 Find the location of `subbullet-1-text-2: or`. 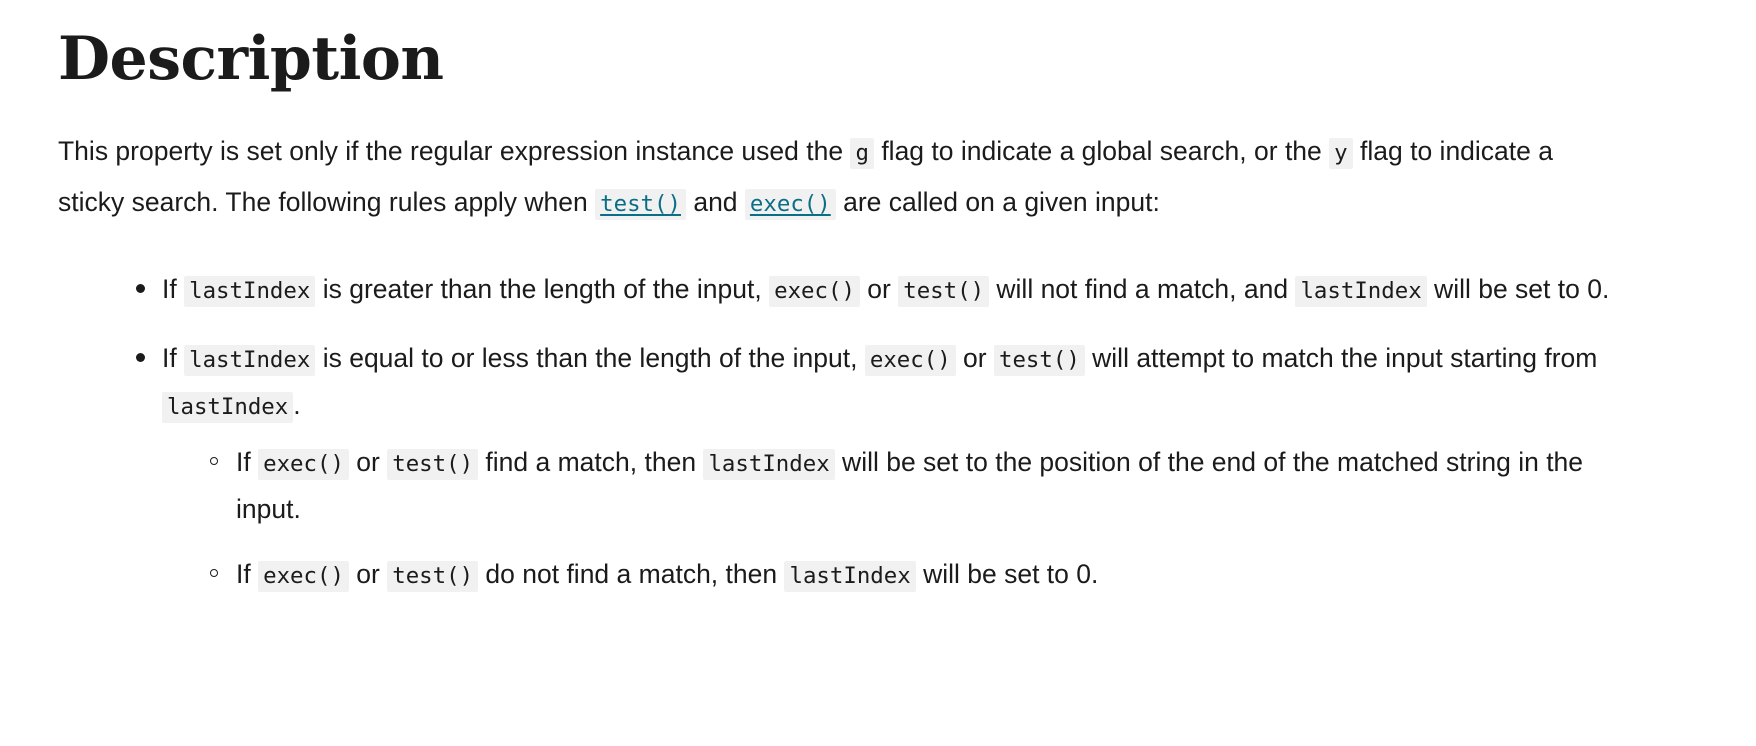

subbullet-1-text-2: or is located at coordinates (368, 462).